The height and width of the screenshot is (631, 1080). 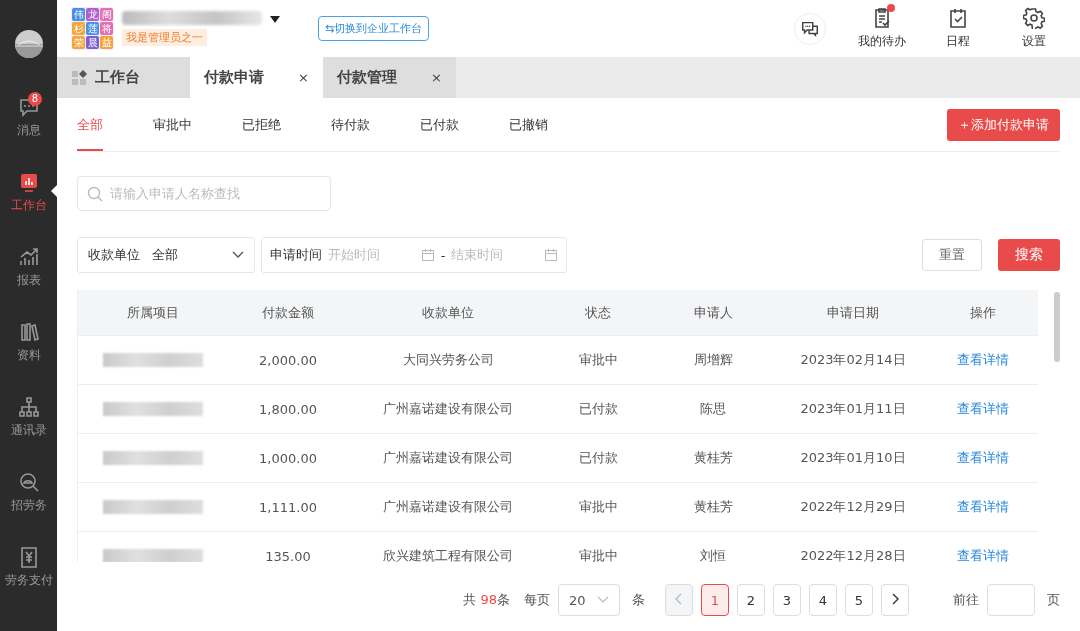 I want to click on sidebar-item: 招劳务, so click(x=28, y=492).